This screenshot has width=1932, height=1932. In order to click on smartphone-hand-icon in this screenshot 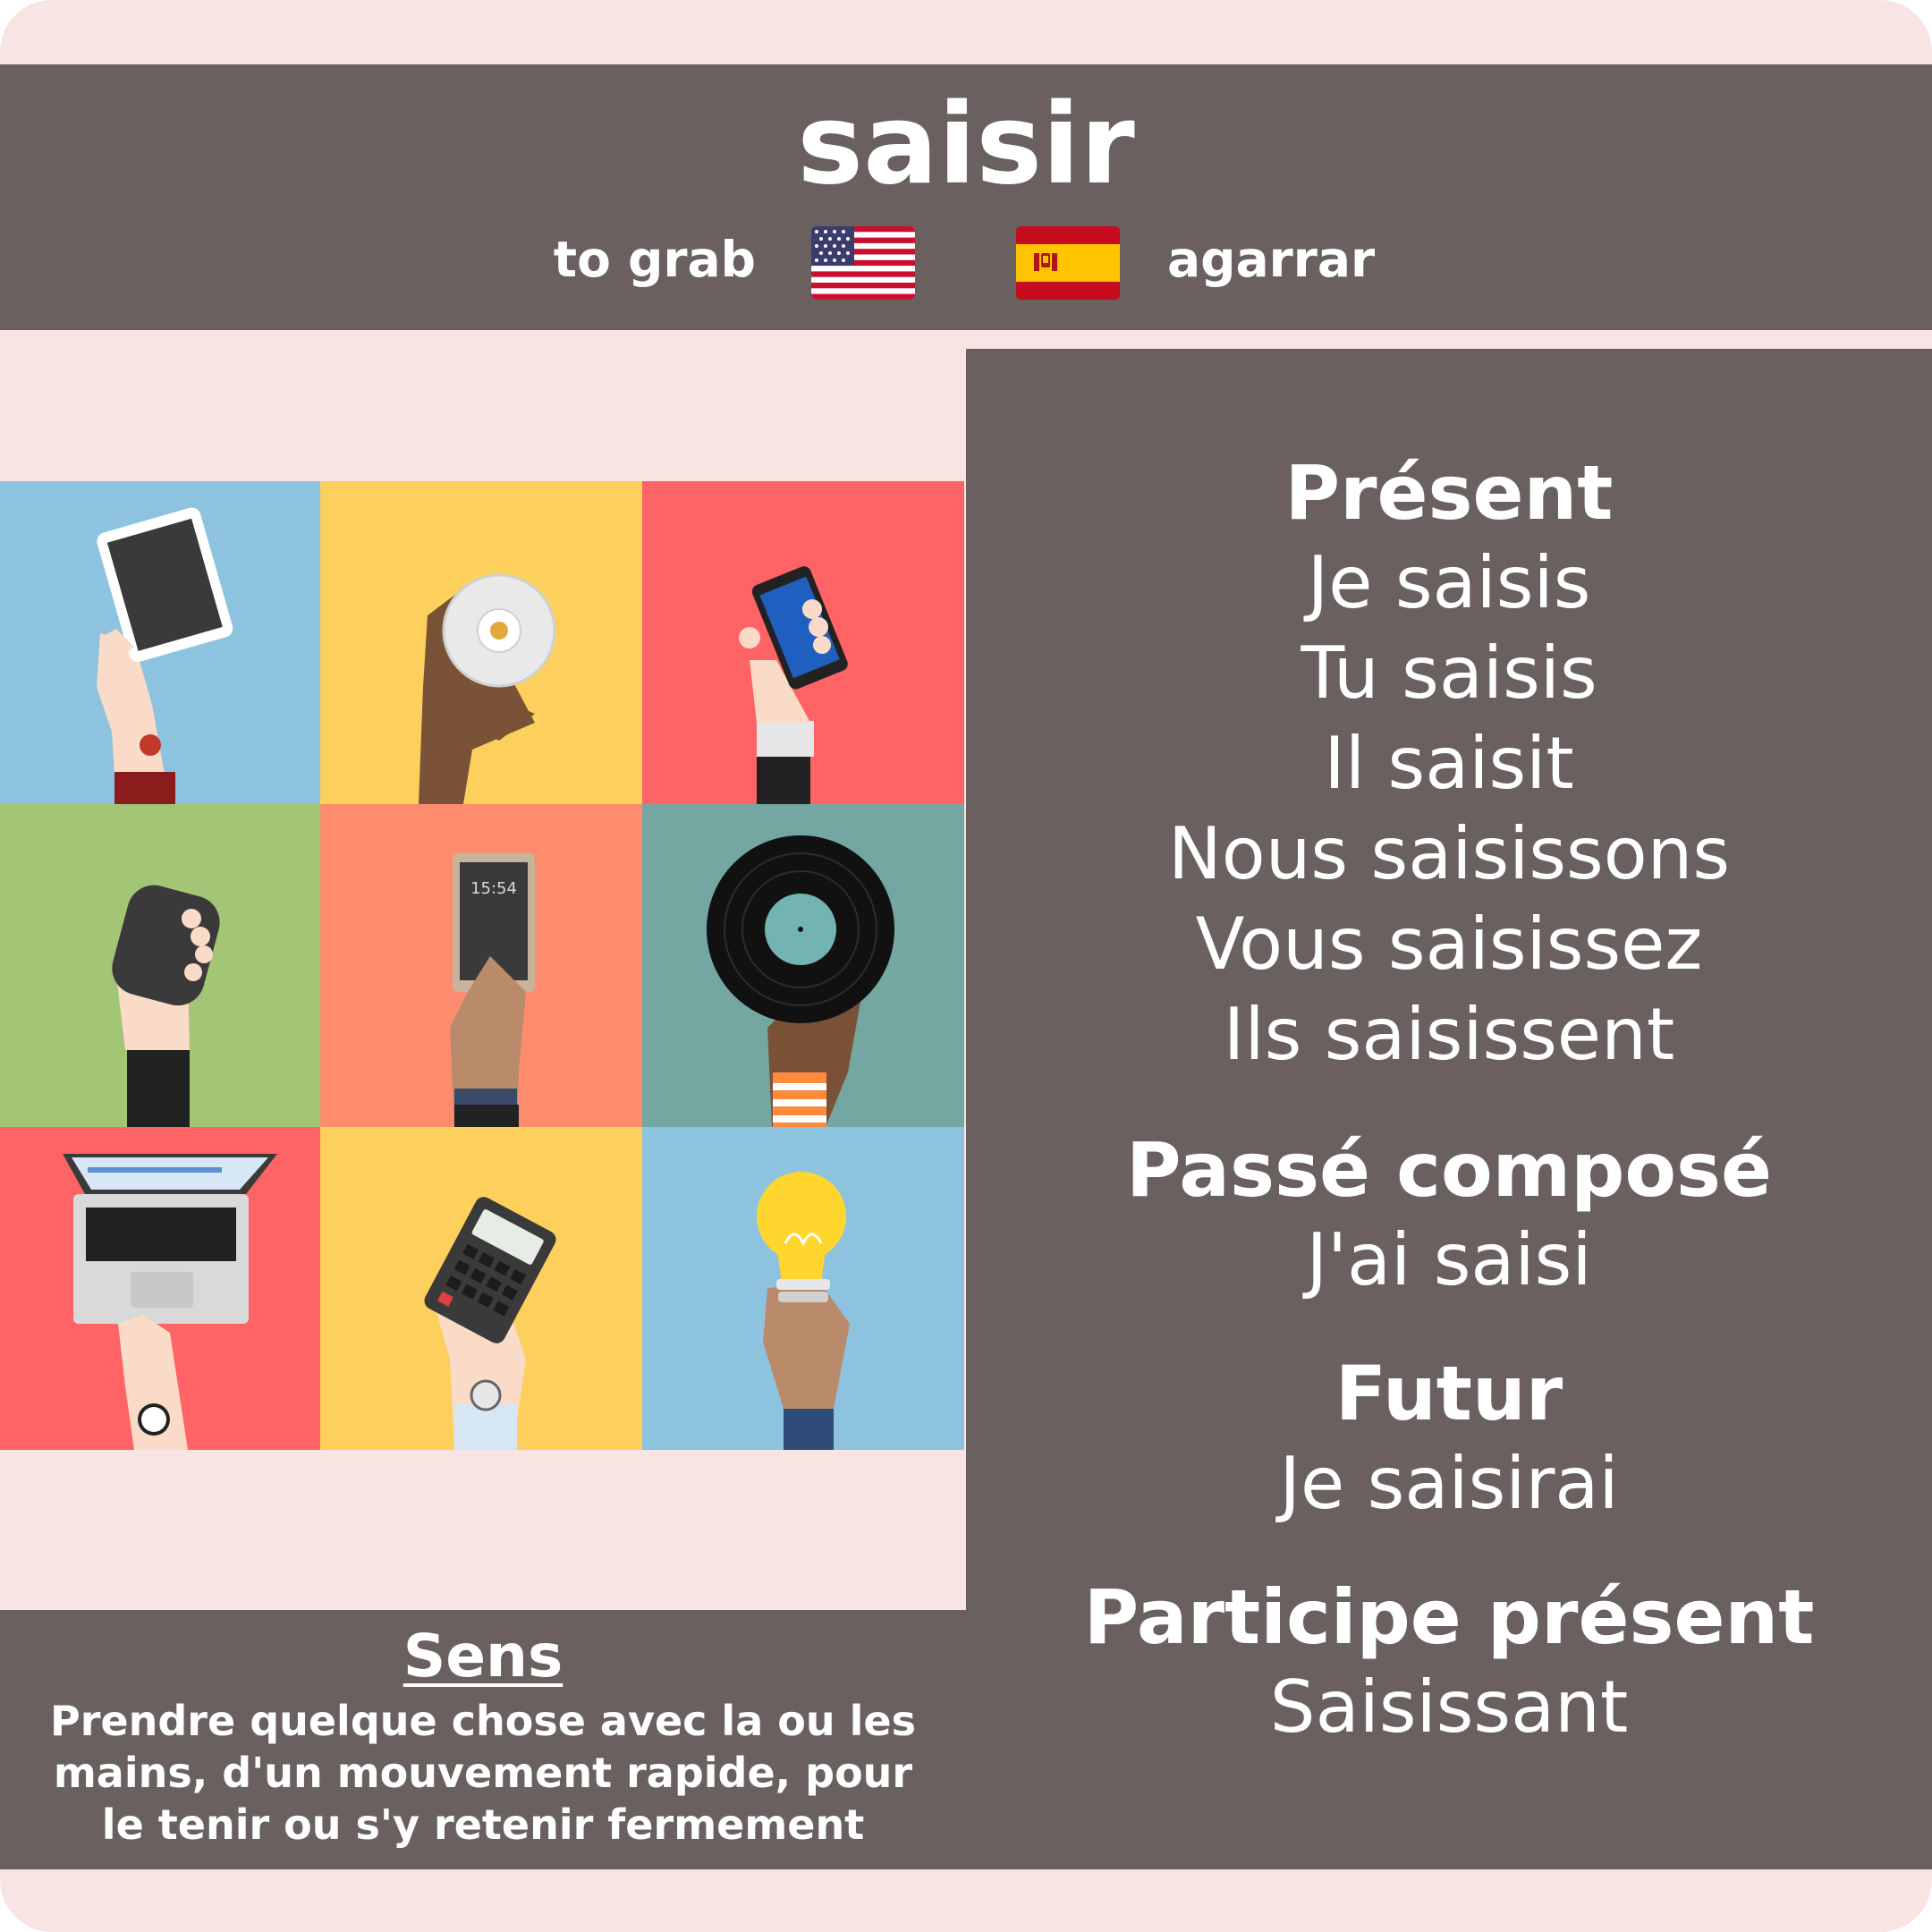, I will do `click(803, 642)`.